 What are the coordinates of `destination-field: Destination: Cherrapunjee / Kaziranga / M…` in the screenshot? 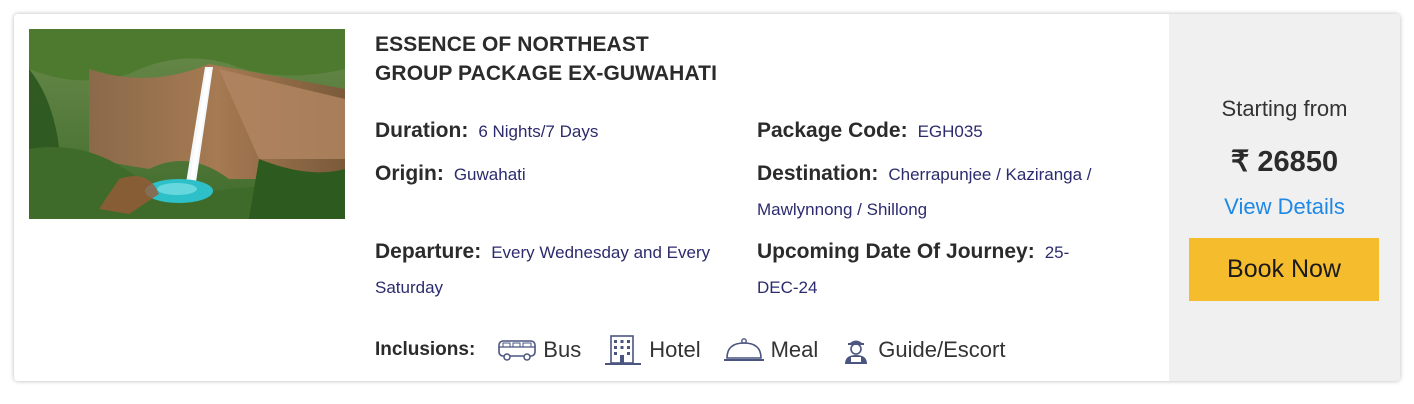 It's located at (942, 192).